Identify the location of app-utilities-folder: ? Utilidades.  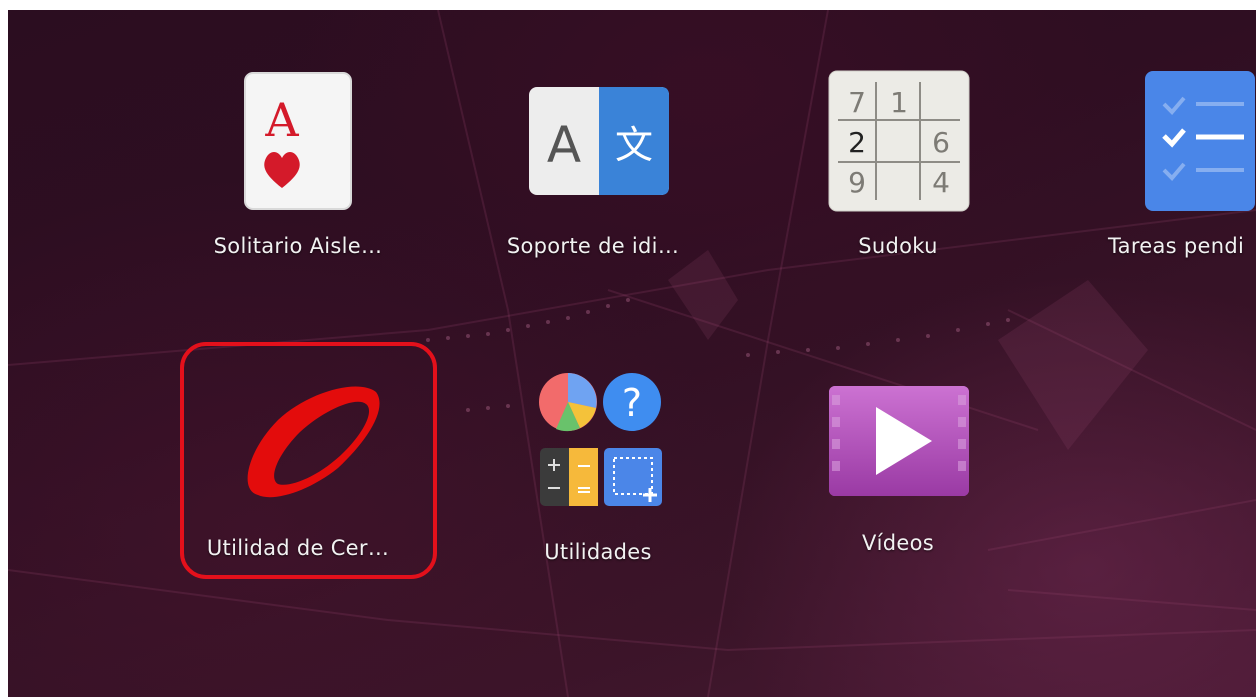
(598, 470).